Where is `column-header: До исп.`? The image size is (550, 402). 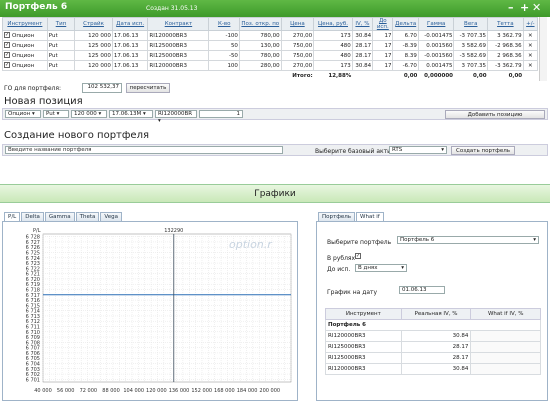 column-header: До исп. is located at coordinates (383, 24).